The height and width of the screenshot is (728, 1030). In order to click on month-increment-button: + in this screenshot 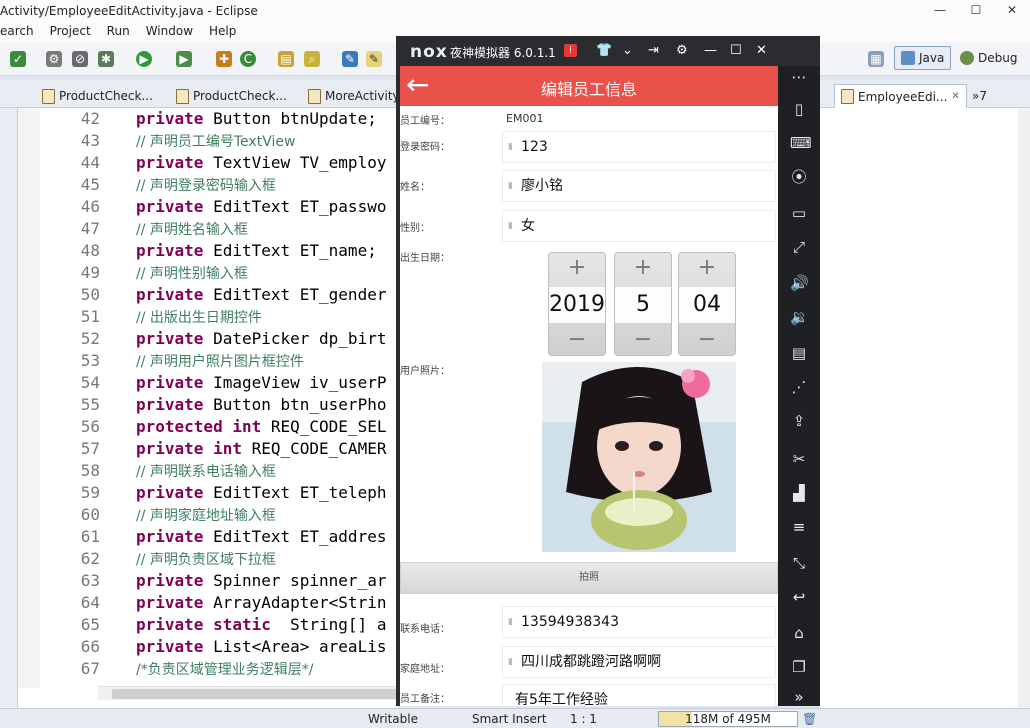, I will do `click(643, 268)`.